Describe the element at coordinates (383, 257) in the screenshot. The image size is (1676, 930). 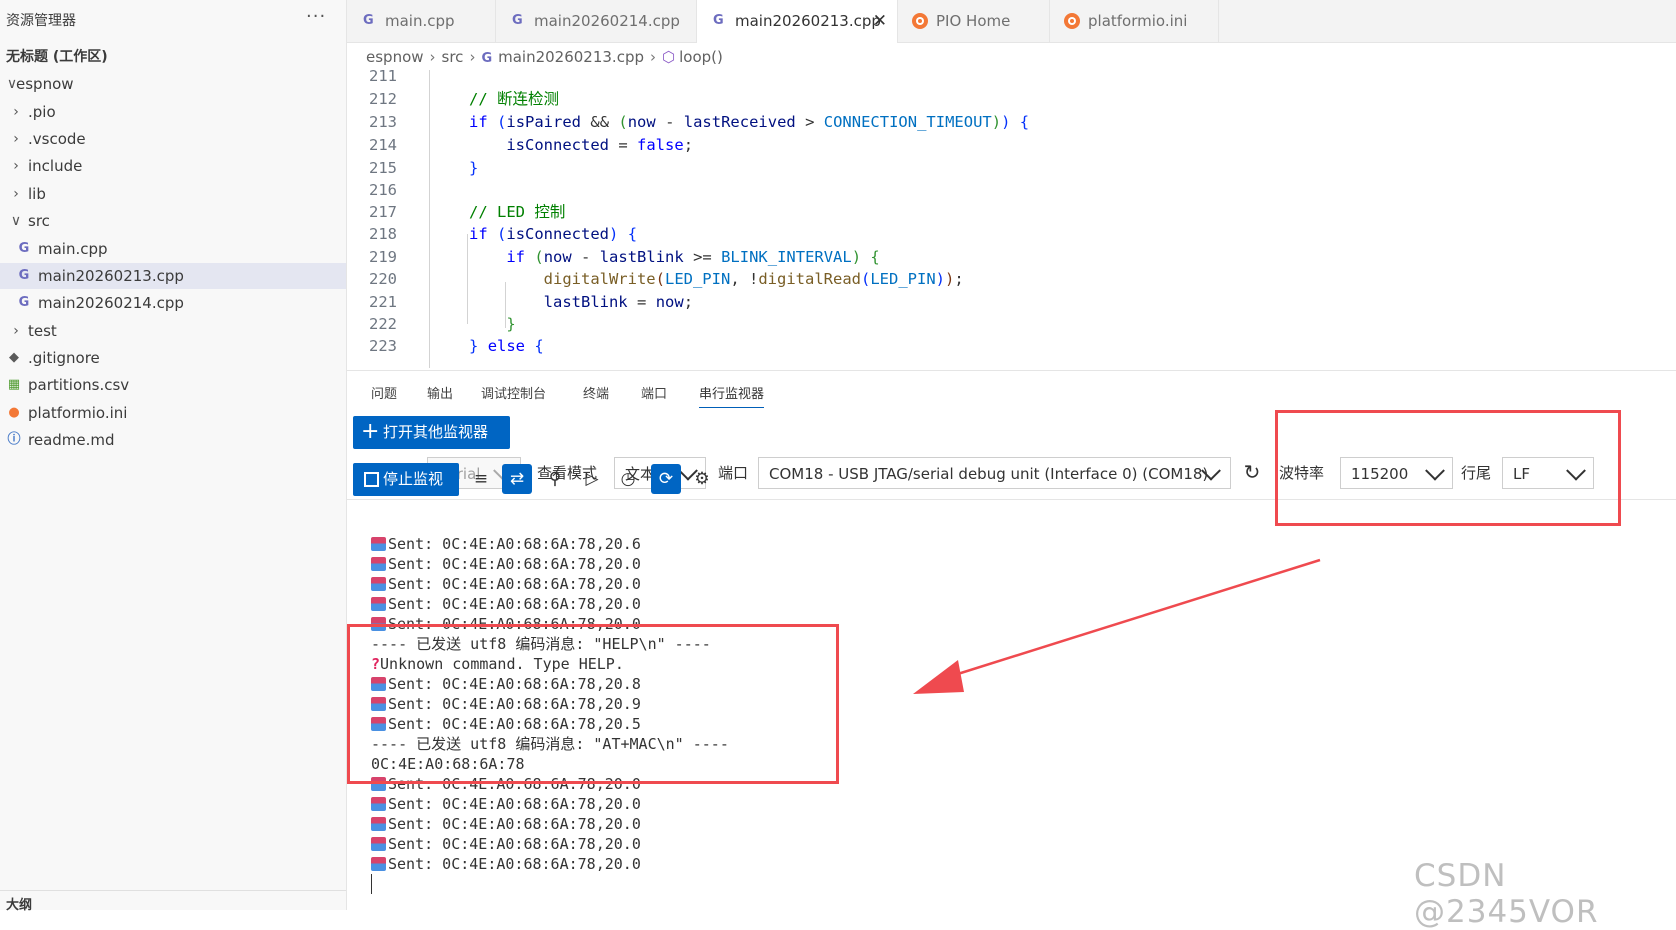
I see `line-number: 219` at that location.